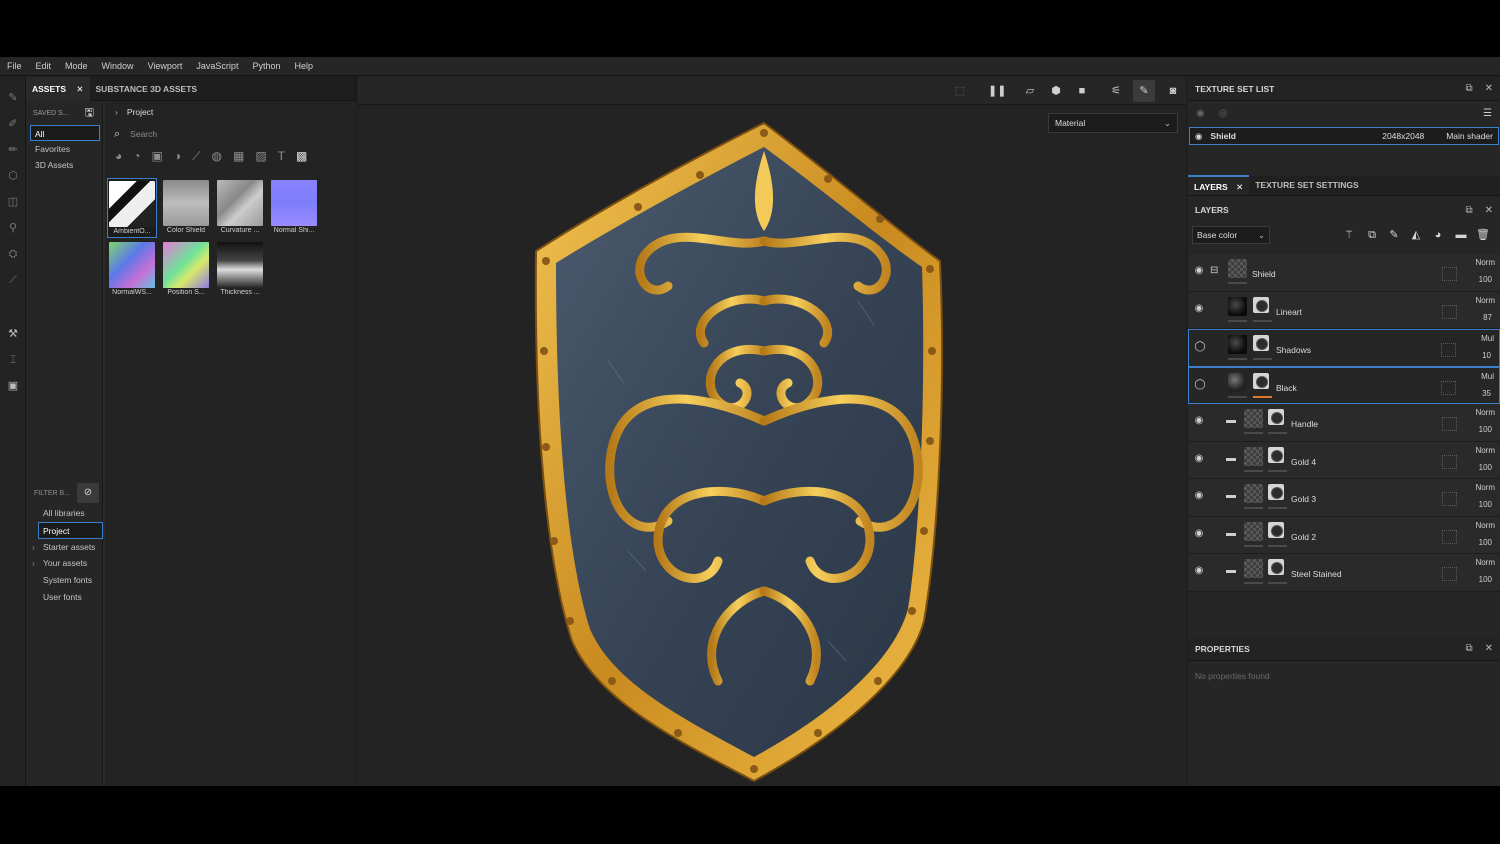 This screenshot has height=844, width=1500. Describe the element at coordinates (58, 88) in the screenshot. I see `tab-assets: ASSETS ✕` at that location.